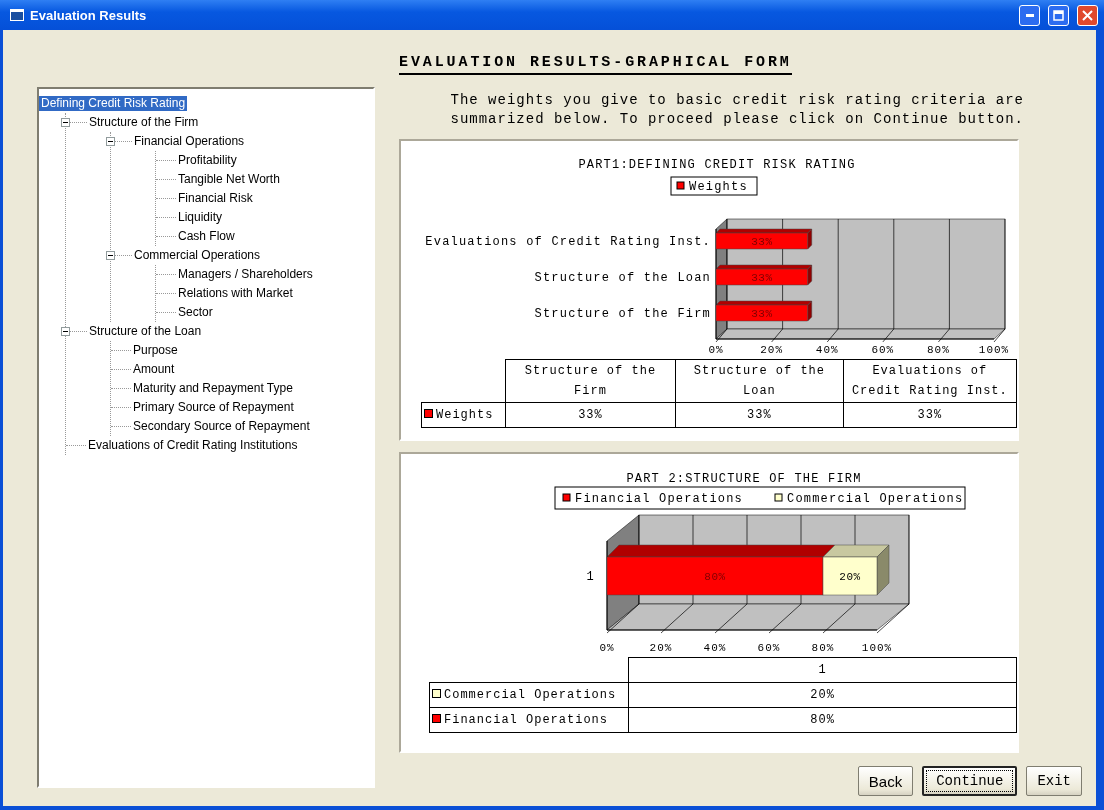 The height and width of the screenshot is (810, 1104). I want to click on page-heading: EVALUATION RESULTS-GRAPHICAL FORM, so click(595, 64).